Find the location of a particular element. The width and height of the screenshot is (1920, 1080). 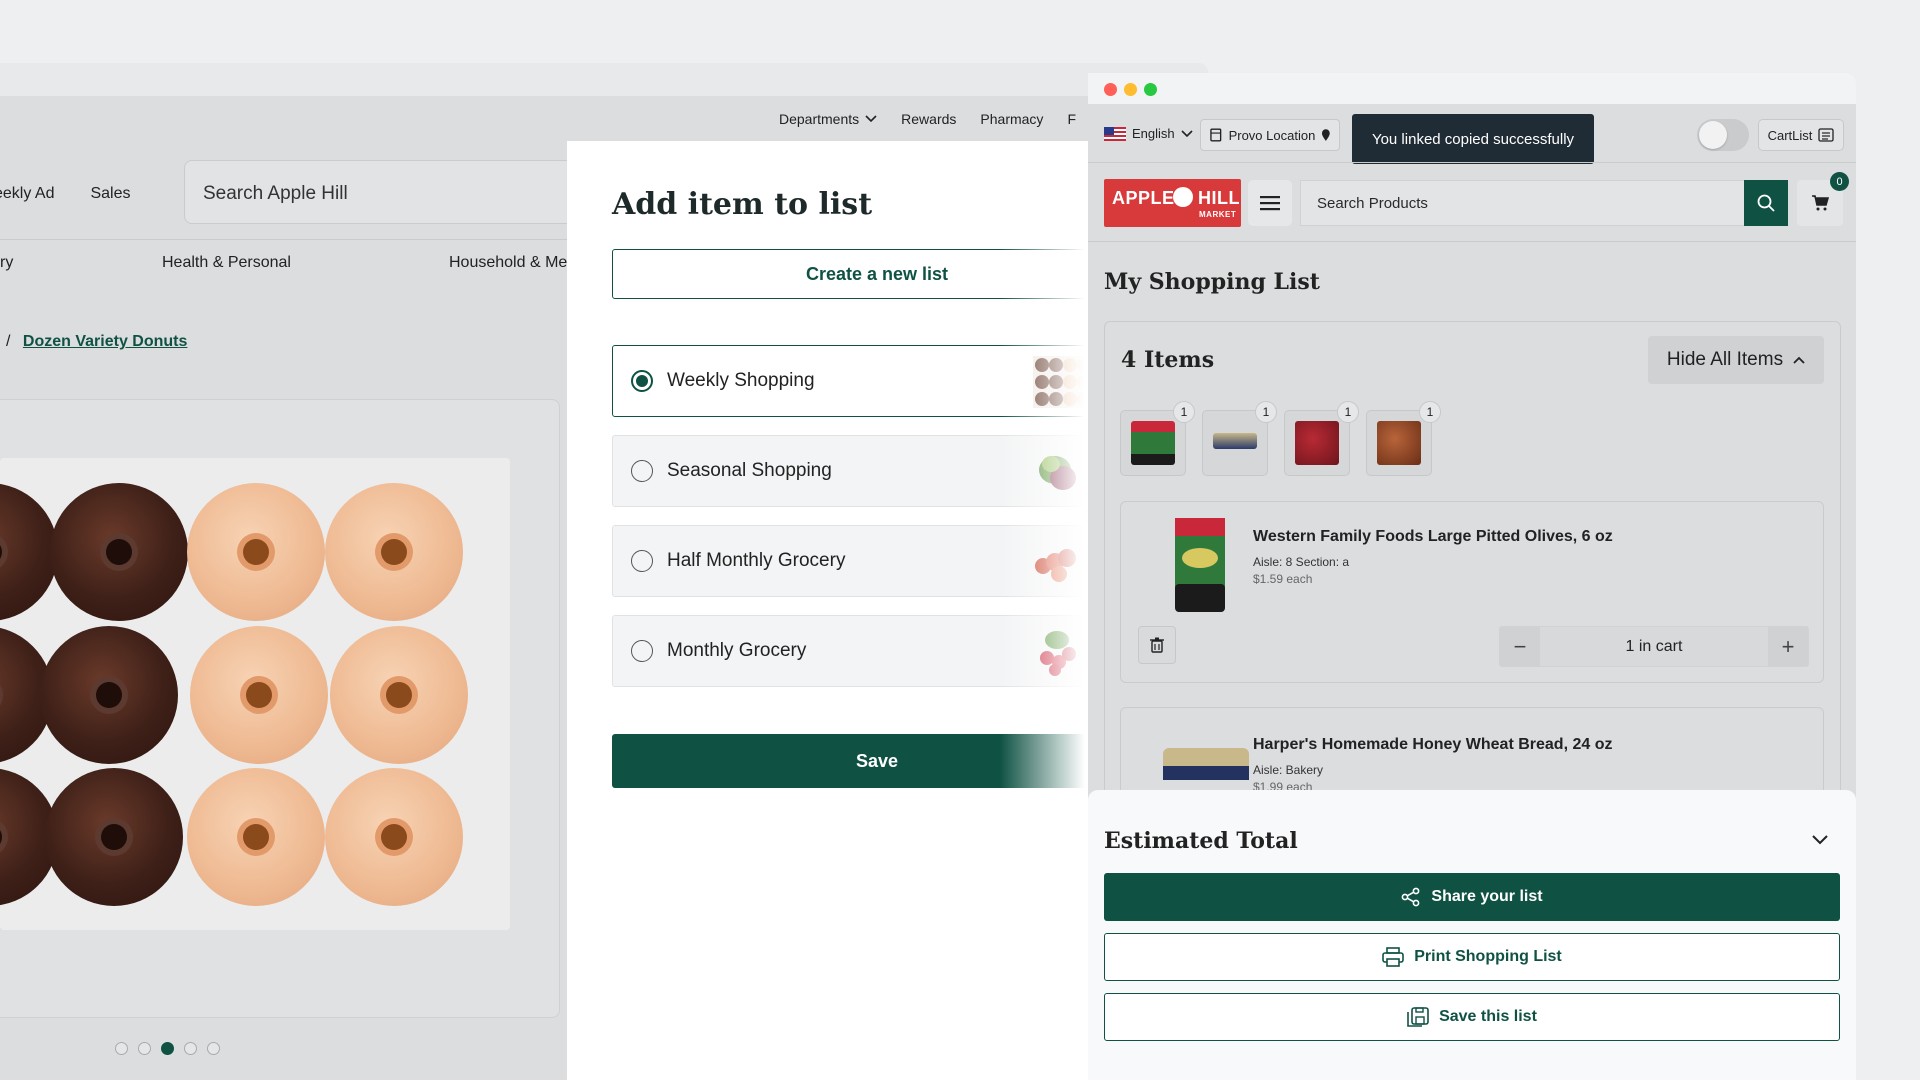

cart-icon is located at coordinates (1820, 203).